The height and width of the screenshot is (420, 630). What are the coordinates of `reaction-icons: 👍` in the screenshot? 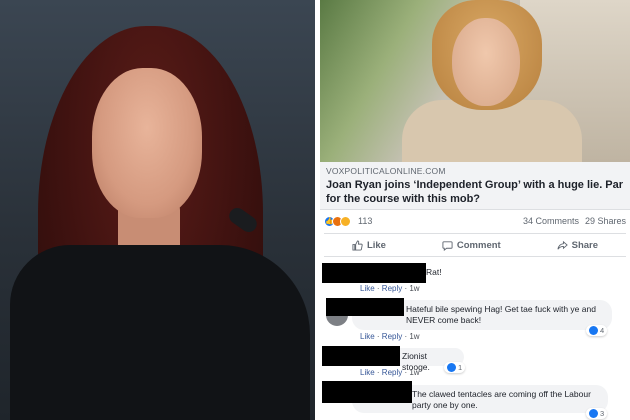 It's located at (337, 221).